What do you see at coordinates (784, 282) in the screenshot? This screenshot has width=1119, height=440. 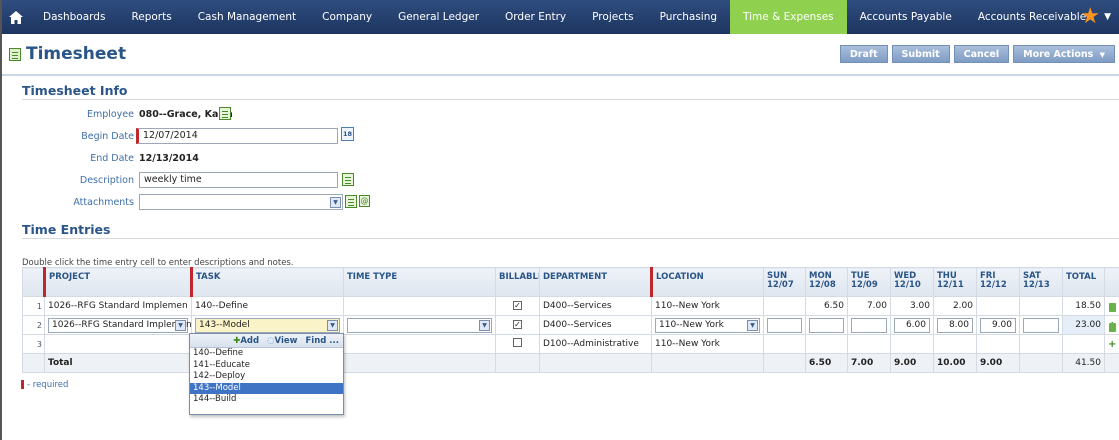 I see `day-header-sun: SUN 12/07` at bounding box center [784, 282].